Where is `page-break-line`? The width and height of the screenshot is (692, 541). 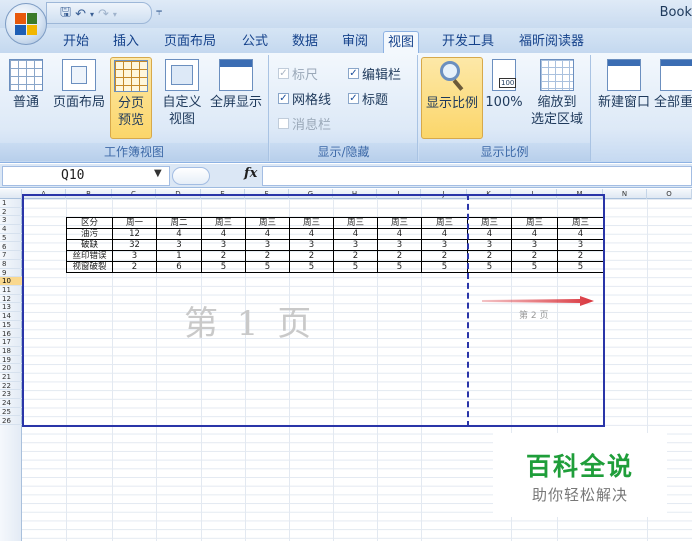 page-break-line is located at coordinates (468, 310).